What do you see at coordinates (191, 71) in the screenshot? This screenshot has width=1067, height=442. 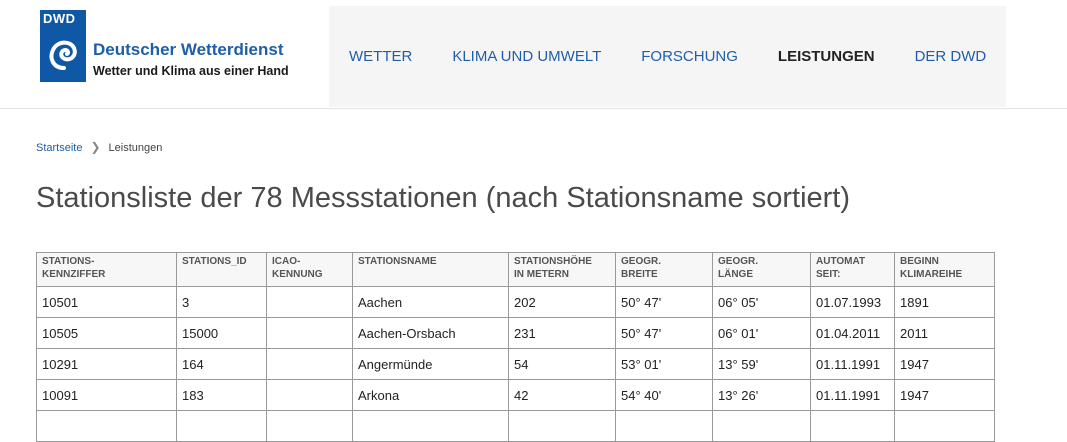 I see `logo-tagline: Wetter und Klima aus einer Hand` at bounding box center [191, 71].